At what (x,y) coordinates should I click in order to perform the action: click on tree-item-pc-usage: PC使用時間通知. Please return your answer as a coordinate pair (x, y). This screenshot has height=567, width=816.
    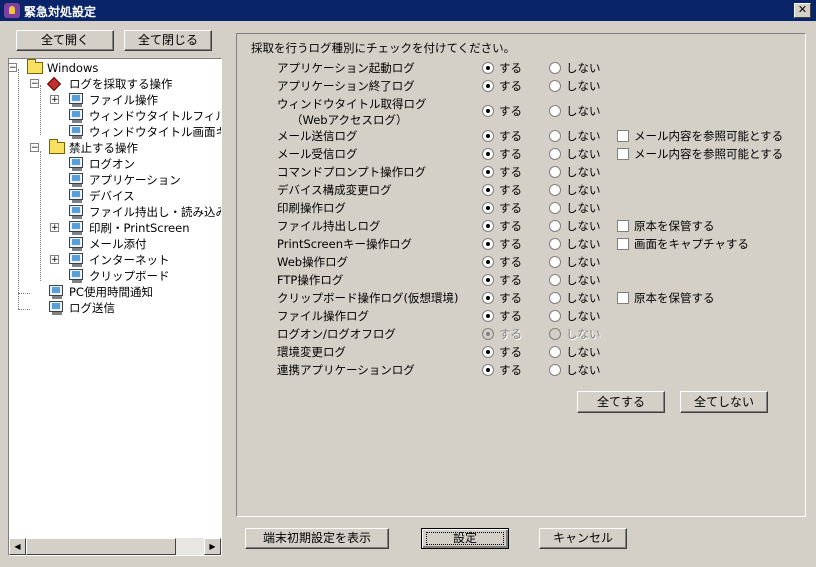
    Looking at the image, I should click on (115, 292).